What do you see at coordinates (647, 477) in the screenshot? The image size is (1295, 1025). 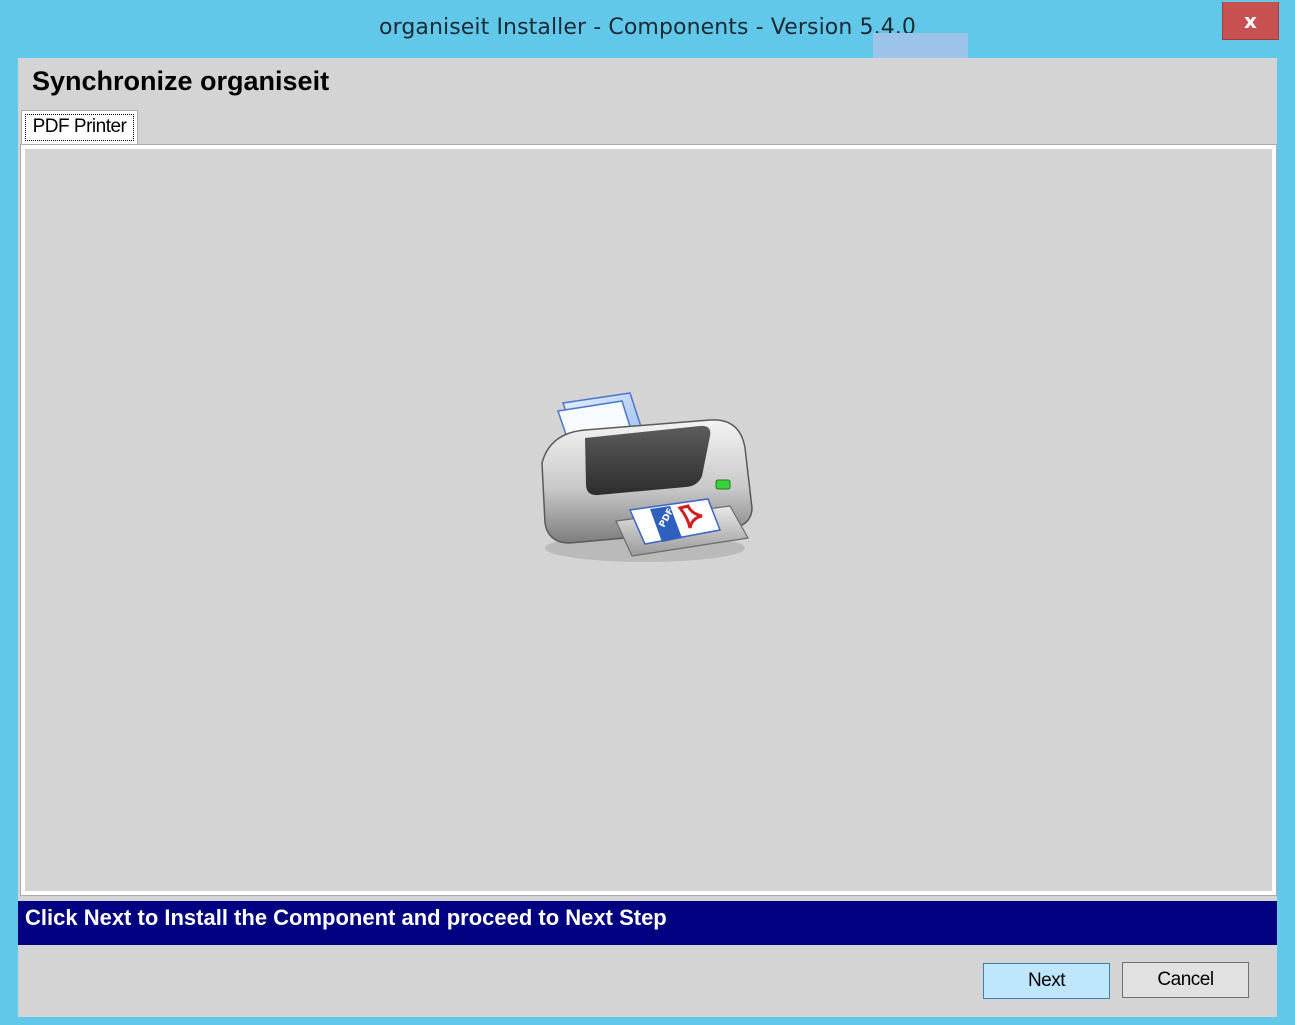 I see `pdf-printer-icon: PDF` at bounding box center [647, 477].